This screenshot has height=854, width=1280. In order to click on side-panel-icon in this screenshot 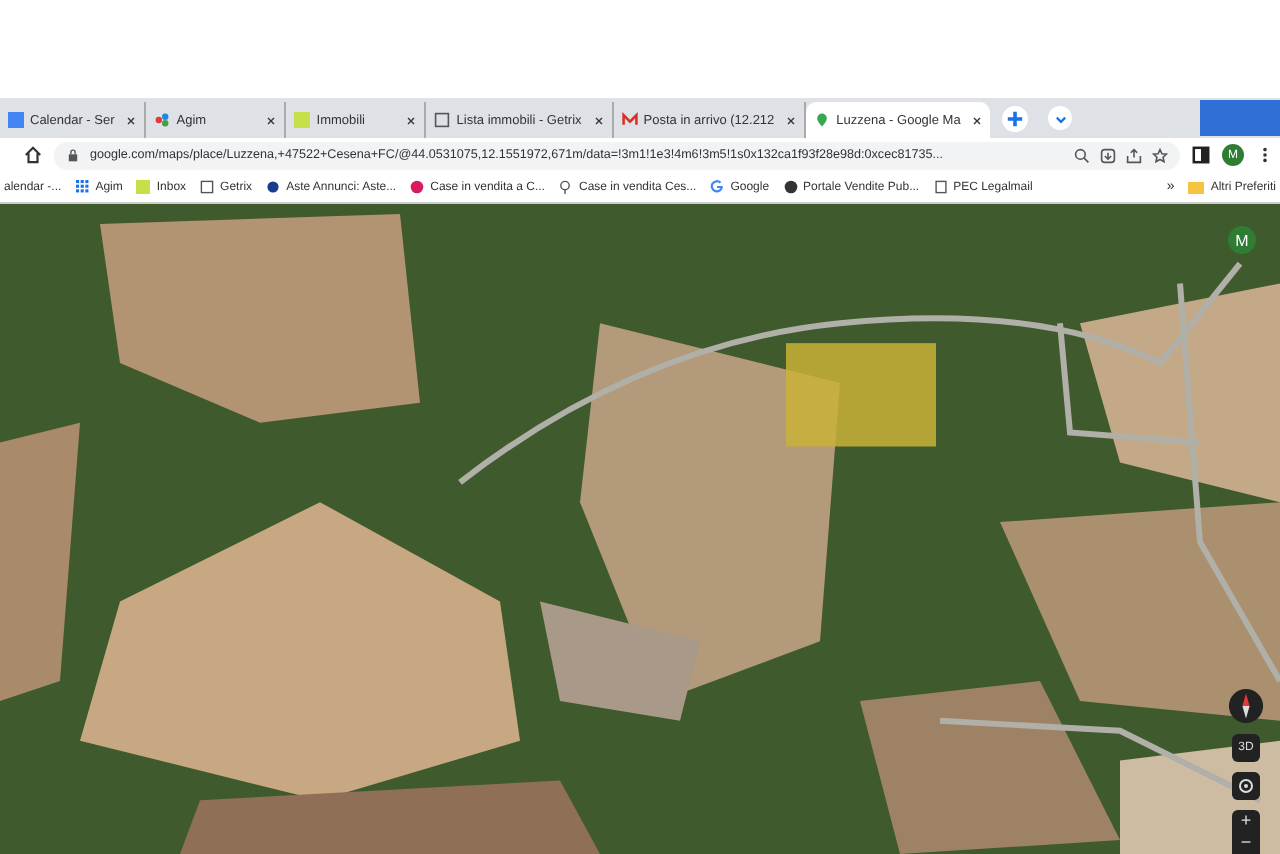, I will do `click(1201, 155)`.